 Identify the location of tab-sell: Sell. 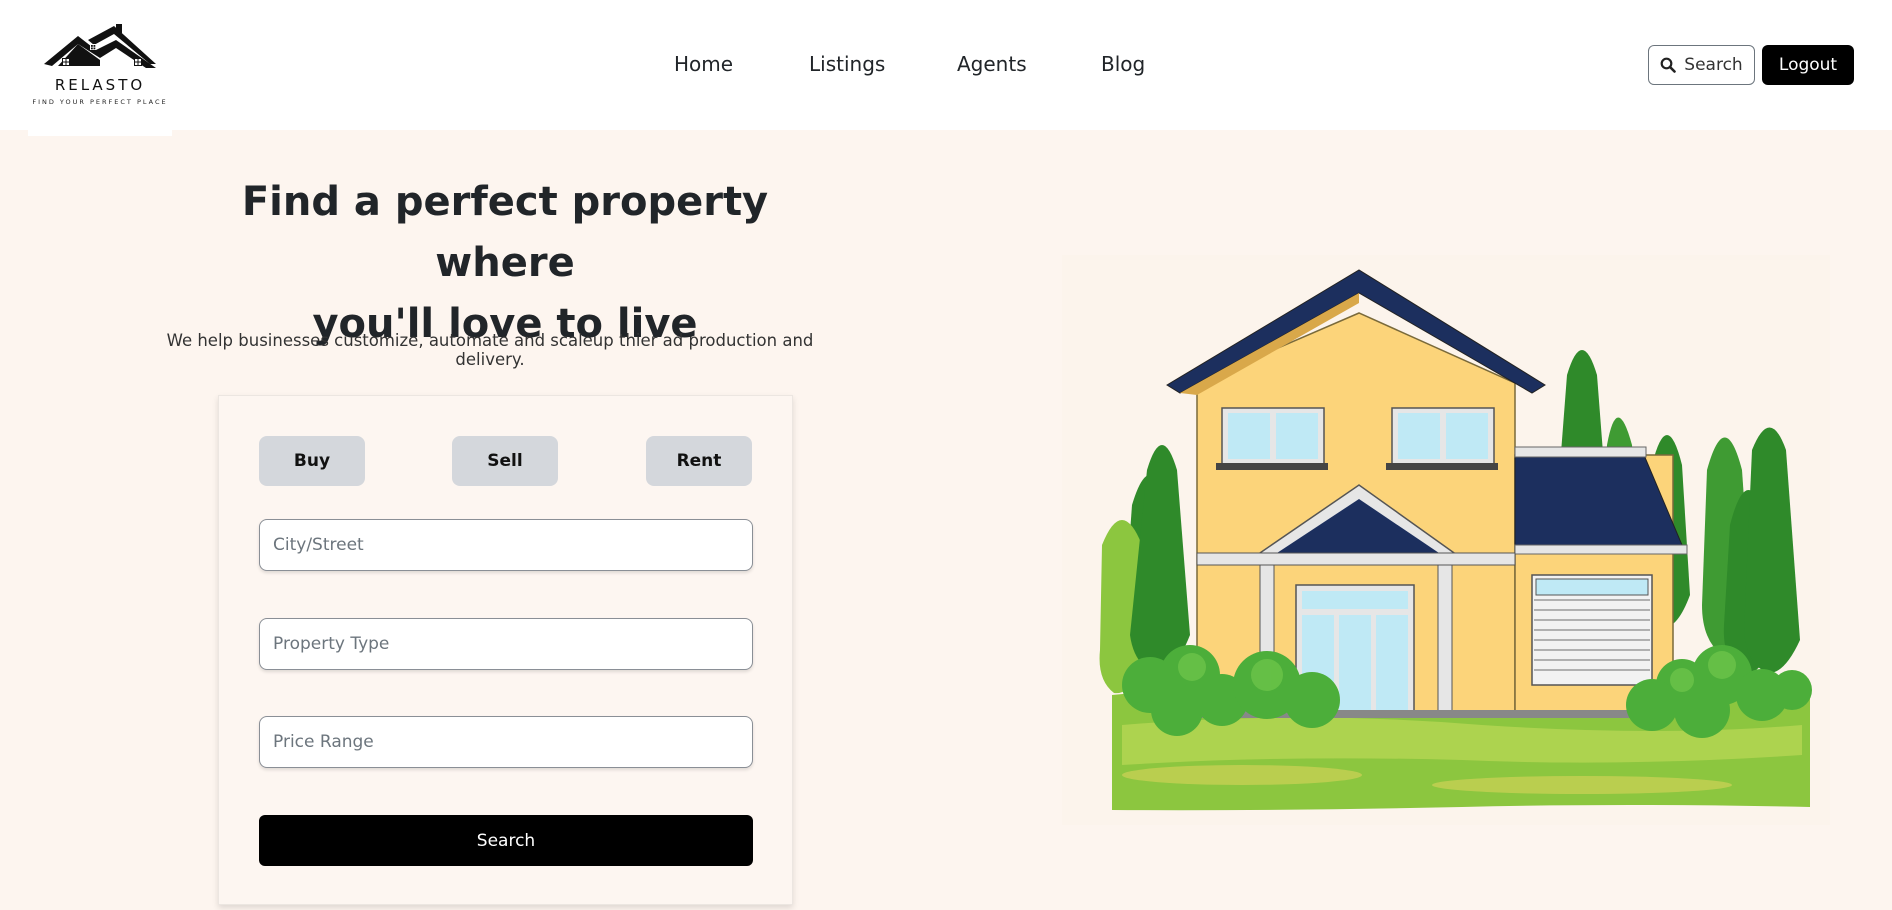
(505, 461).